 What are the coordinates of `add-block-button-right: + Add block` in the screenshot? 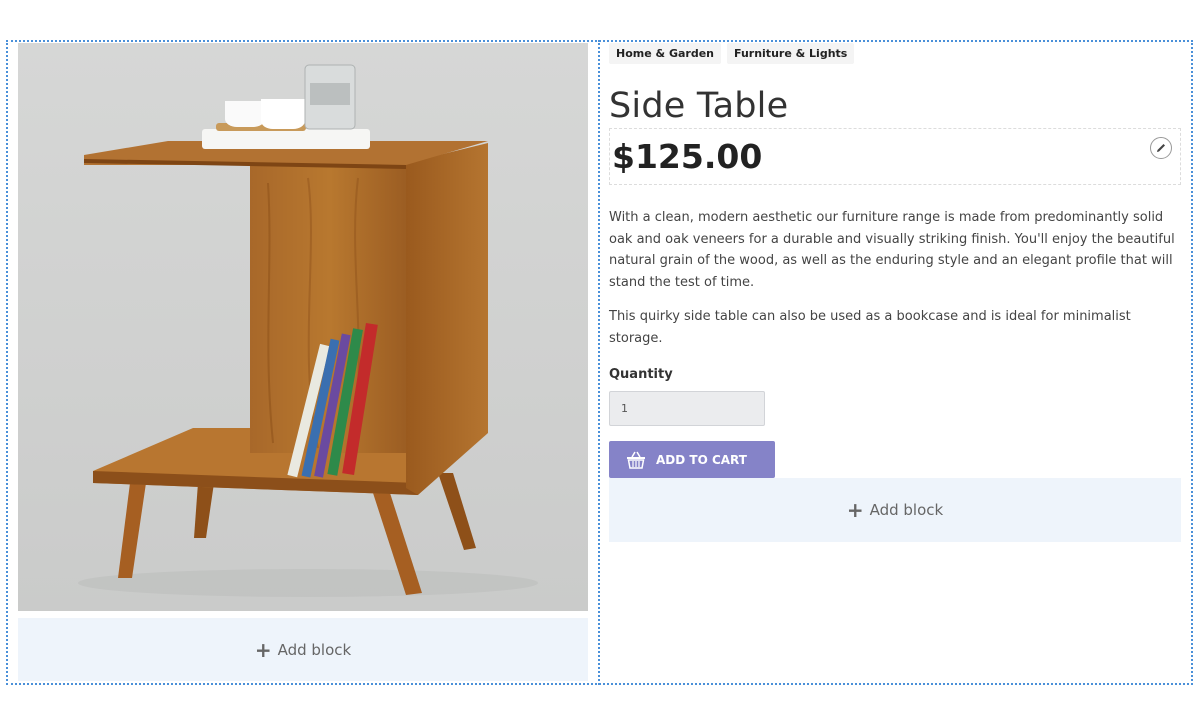 It's located at (895, 510).